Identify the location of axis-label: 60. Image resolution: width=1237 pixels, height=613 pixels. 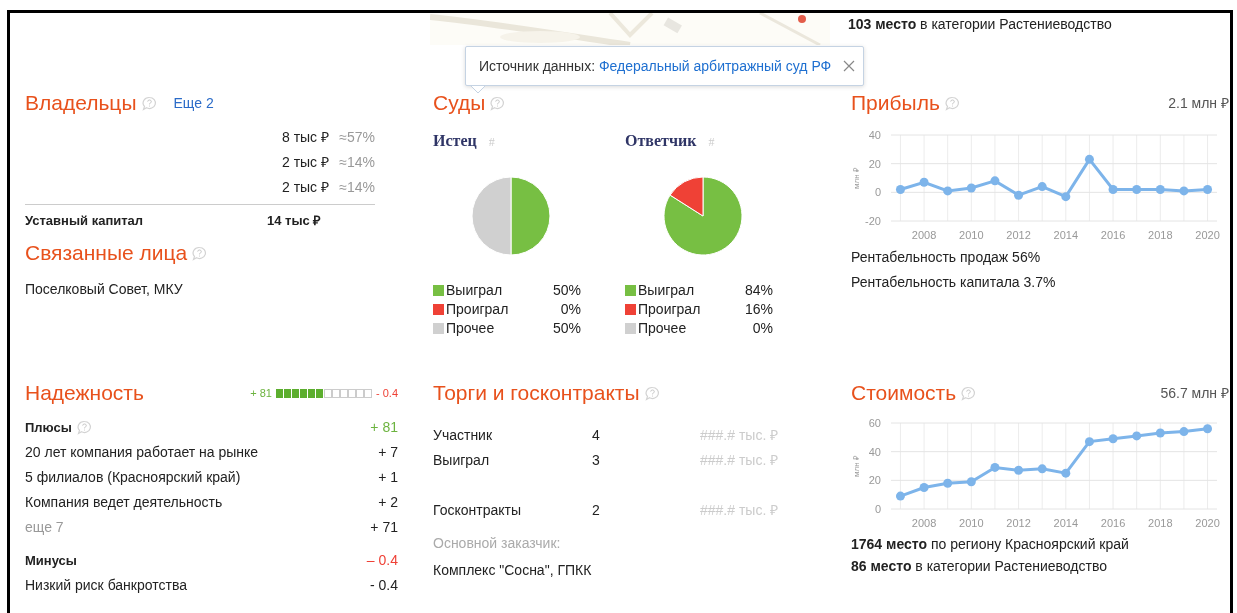
(874, 423).